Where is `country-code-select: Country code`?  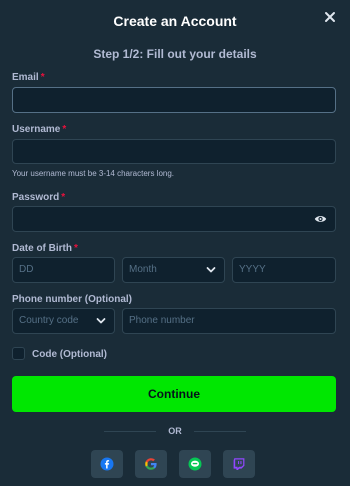
country-code-select: Country code is located at coordinates (63, 321).